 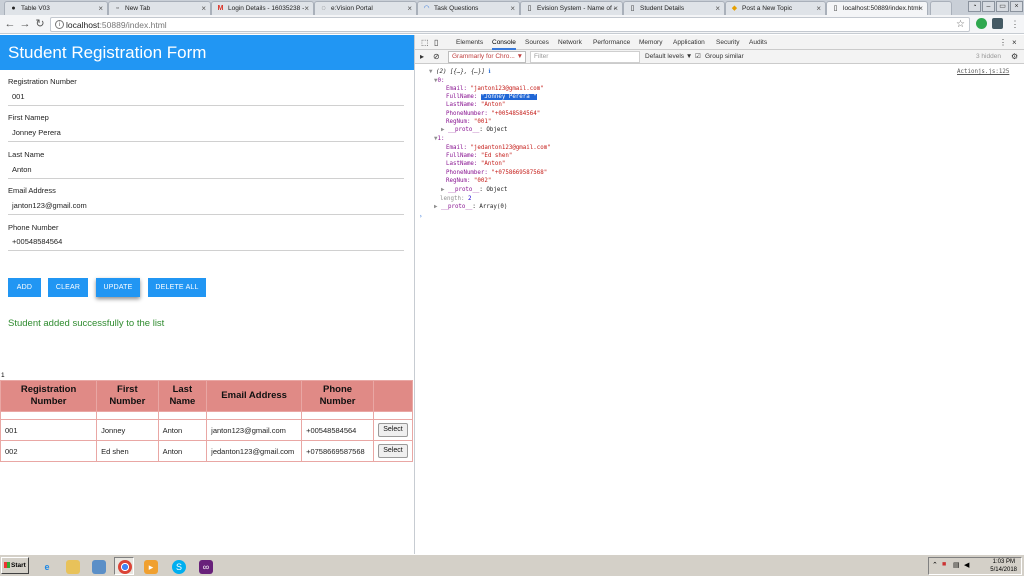 I want to click on device-toolbar-icon: ▯, so click(x=436, y=42).